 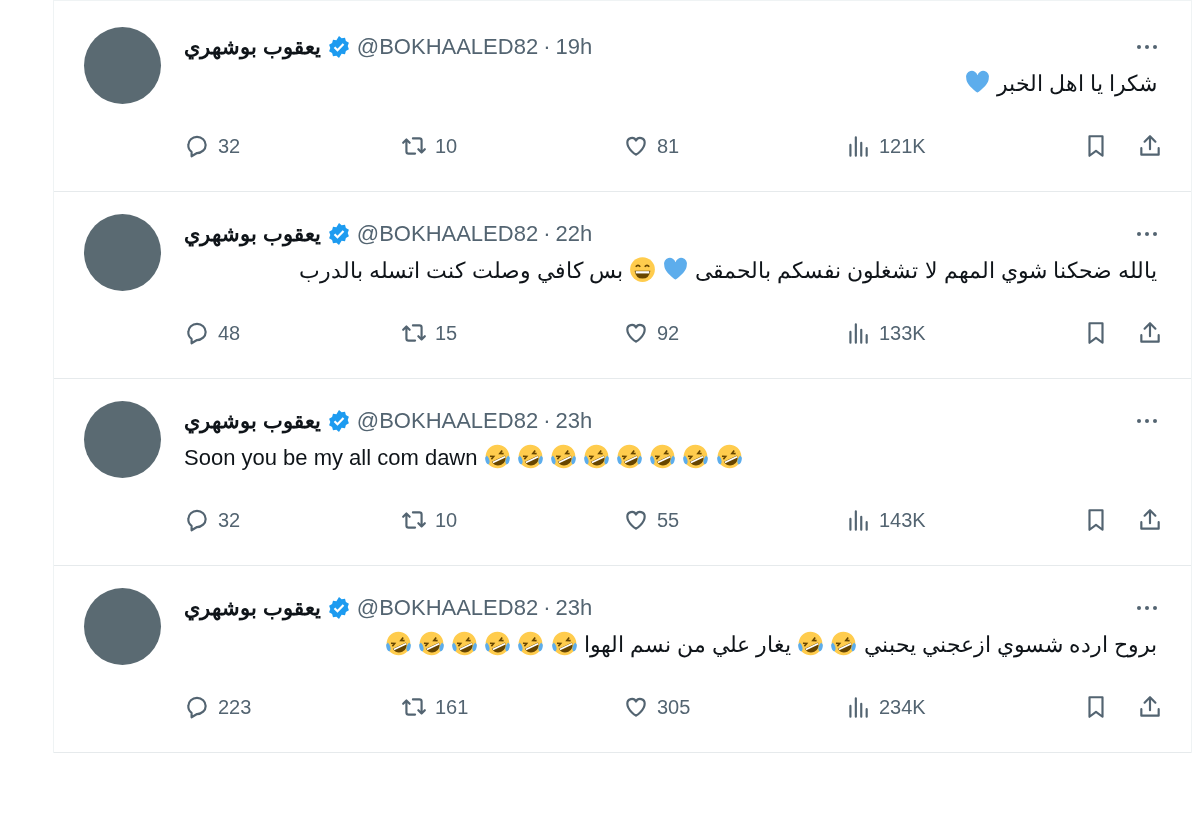 What do you see at coordinates (292, 333) in the screenshot?
I see `reply-button: 48` at bounding box center [292, 333].